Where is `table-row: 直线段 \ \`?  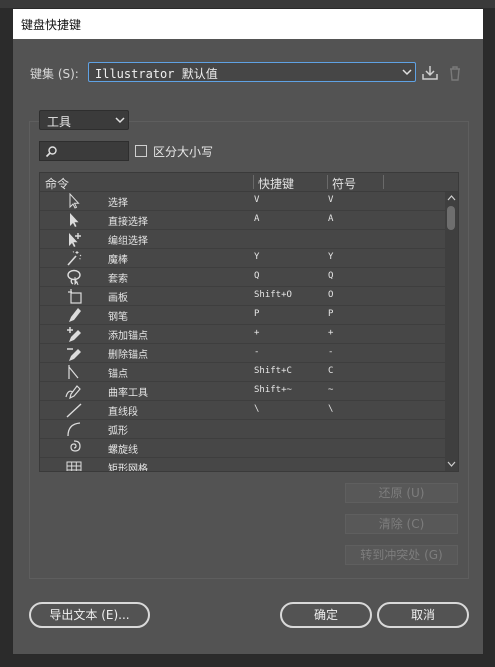 table-row: 直线段 \ \ is located at coordinates (242, 410).